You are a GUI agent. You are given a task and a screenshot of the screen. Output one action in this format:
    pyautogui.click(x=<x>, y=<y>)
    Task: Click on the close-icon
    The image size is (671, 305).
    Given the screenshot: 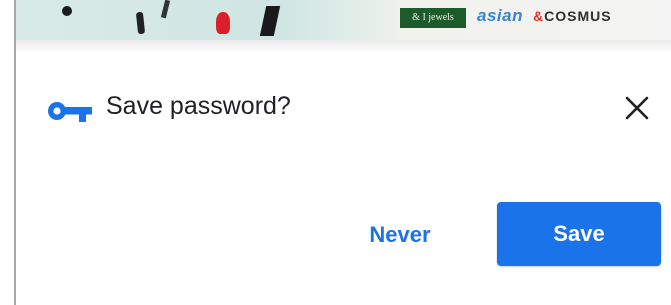 What is the action you would take?
    pyautogui.click(x=637, y=108)
    